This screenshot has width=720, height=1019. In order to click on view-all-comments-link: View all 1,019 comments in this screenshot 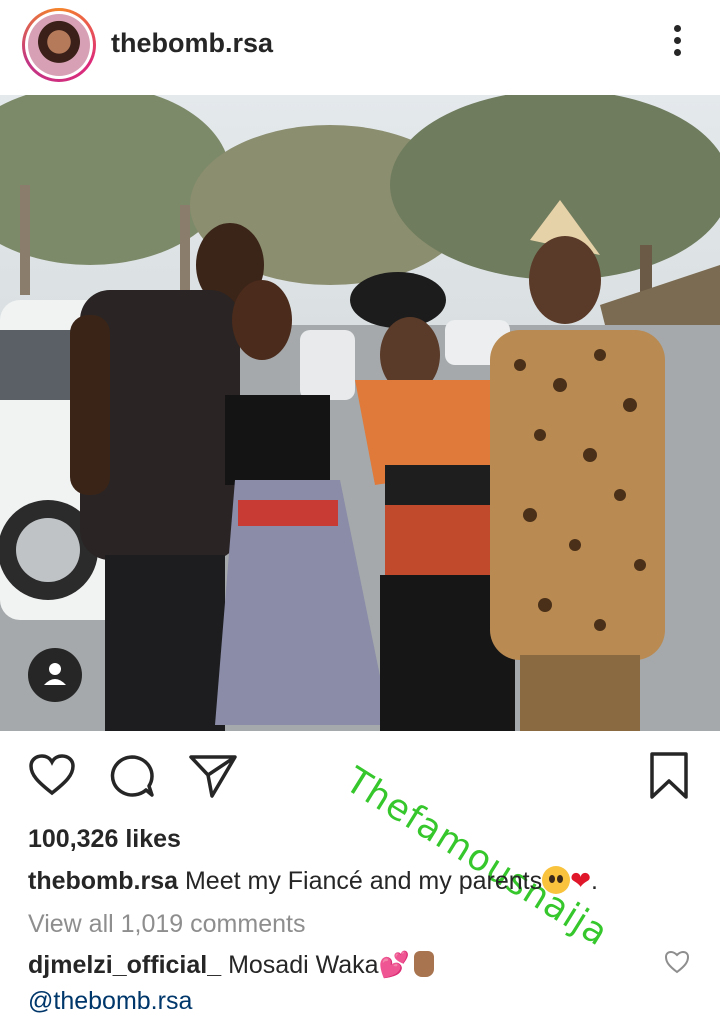, I will do `click(166, 924)`.